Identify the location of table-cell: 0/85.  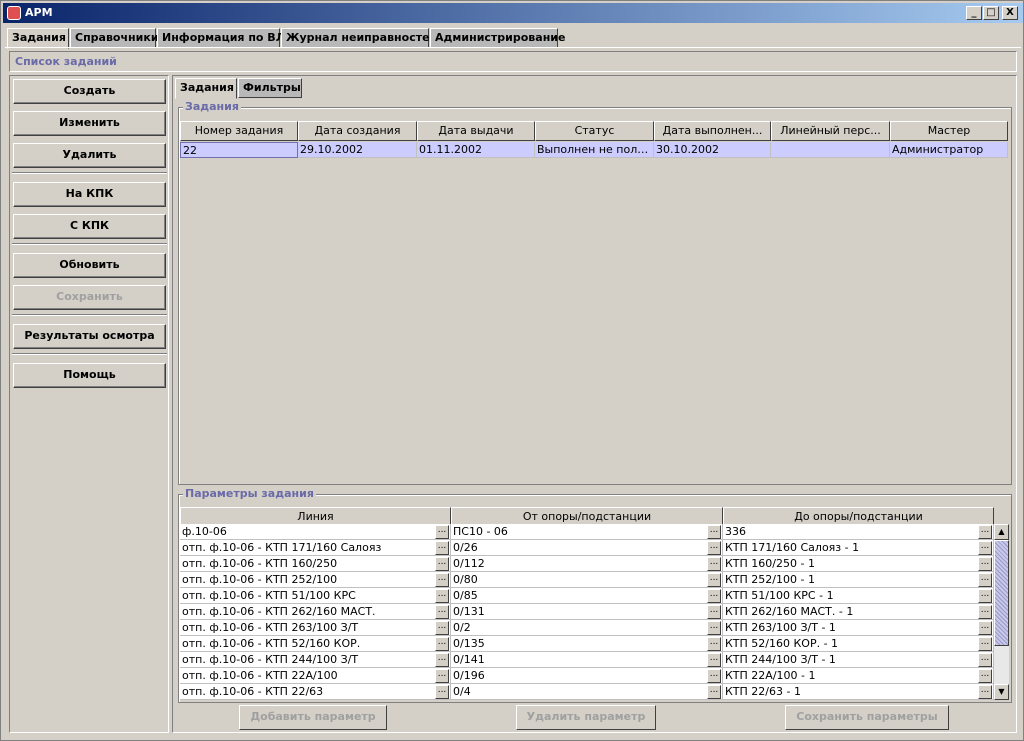
(587, 596).